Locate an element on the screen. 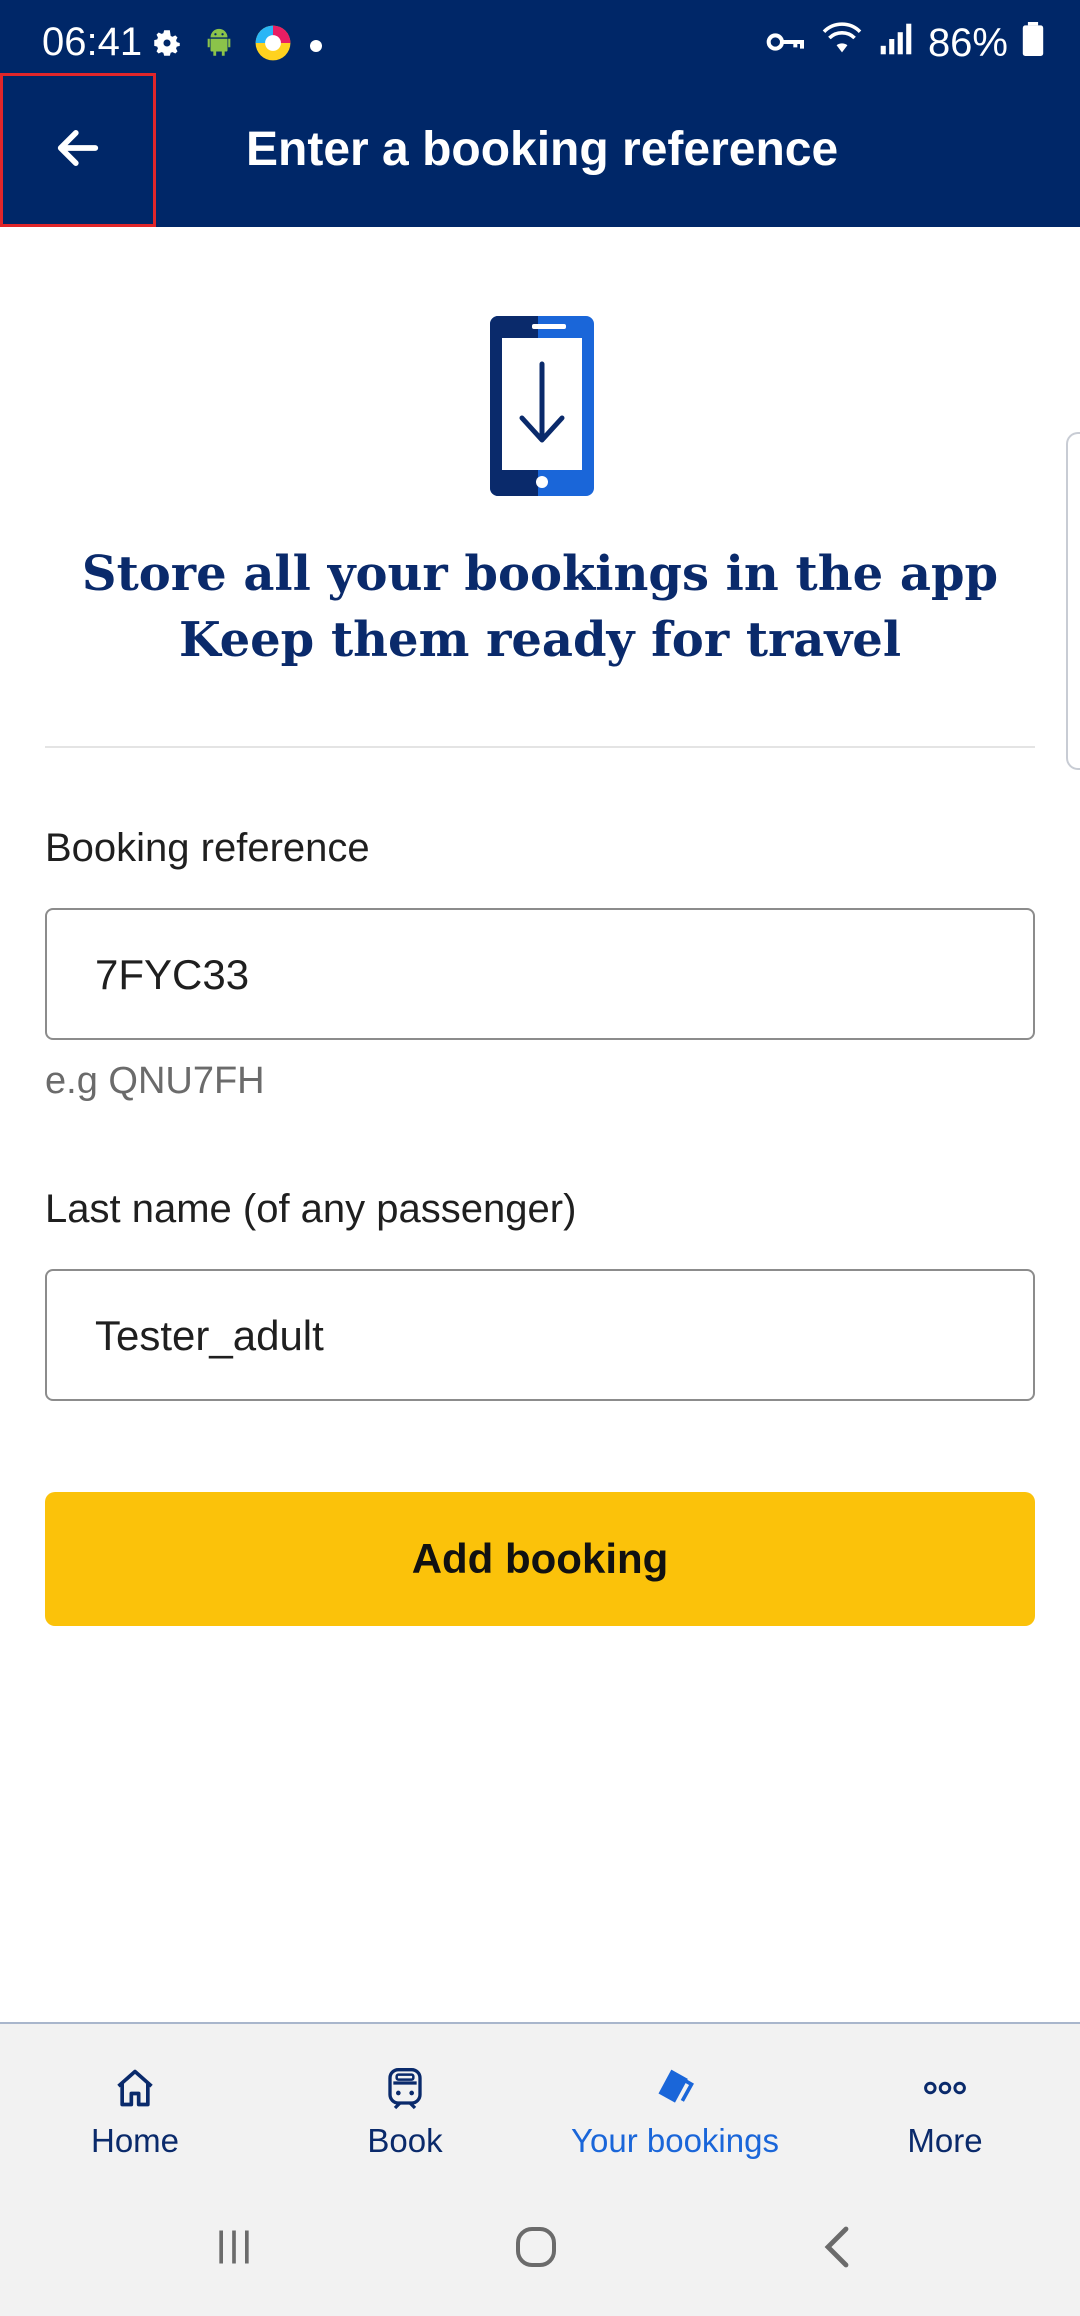 Image resolution: width=1080 pixels, height=2316 pixels. back-button is located at coordinates (78, 150).